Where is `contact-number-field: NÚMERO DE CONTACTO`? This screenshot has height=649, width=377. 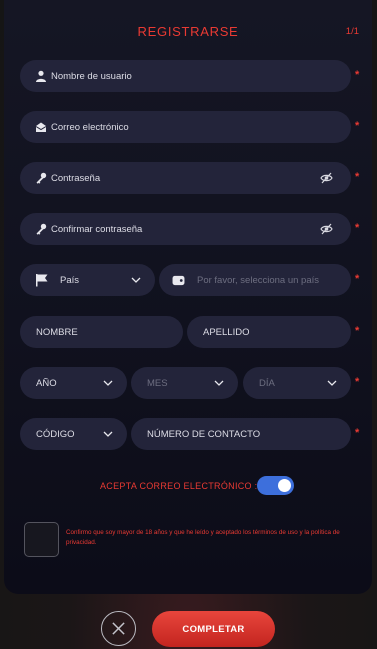 contact-number-field: NÚMERO DE CONTACTO is located at coordinates (241, 434).